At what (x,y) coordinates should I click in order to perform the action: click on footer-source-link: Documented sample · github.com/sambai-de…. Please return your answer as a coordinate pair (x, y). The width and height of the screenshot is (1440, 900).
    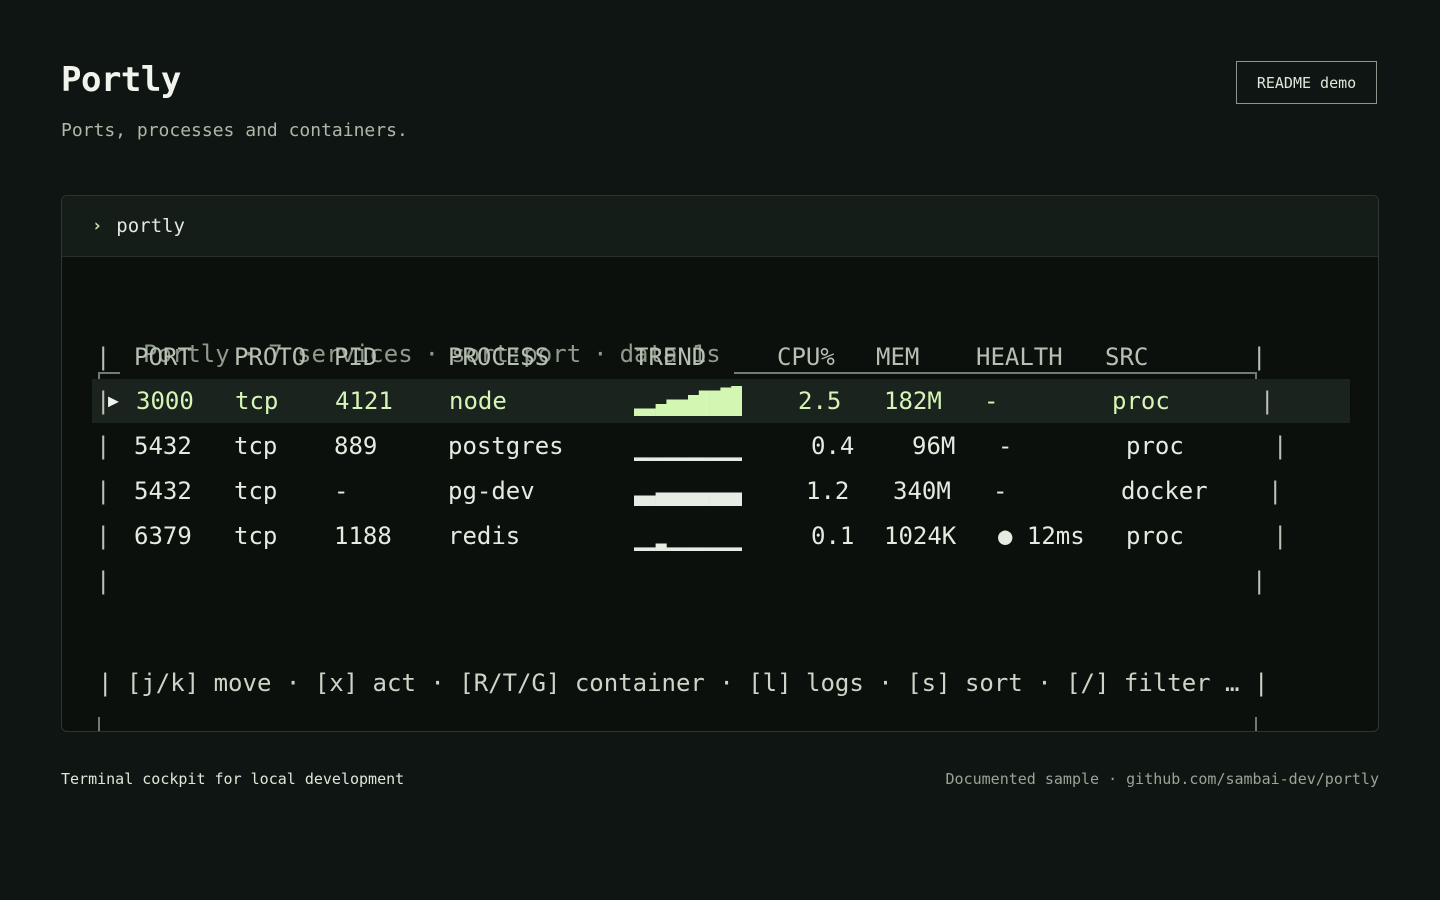
    Looking at the image, I should click on (1162, 779).